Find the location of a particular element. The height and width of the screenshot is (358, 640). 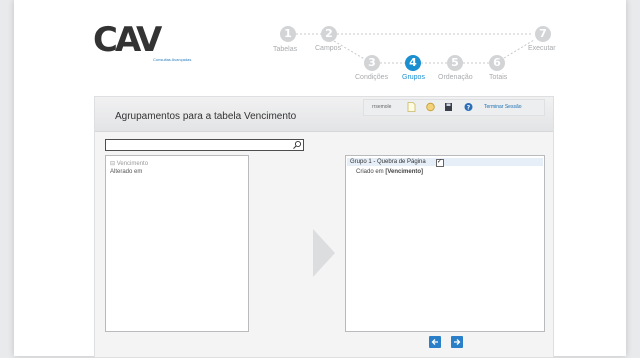

wizard-step-2: 2 is located at coordinates (329, 34).